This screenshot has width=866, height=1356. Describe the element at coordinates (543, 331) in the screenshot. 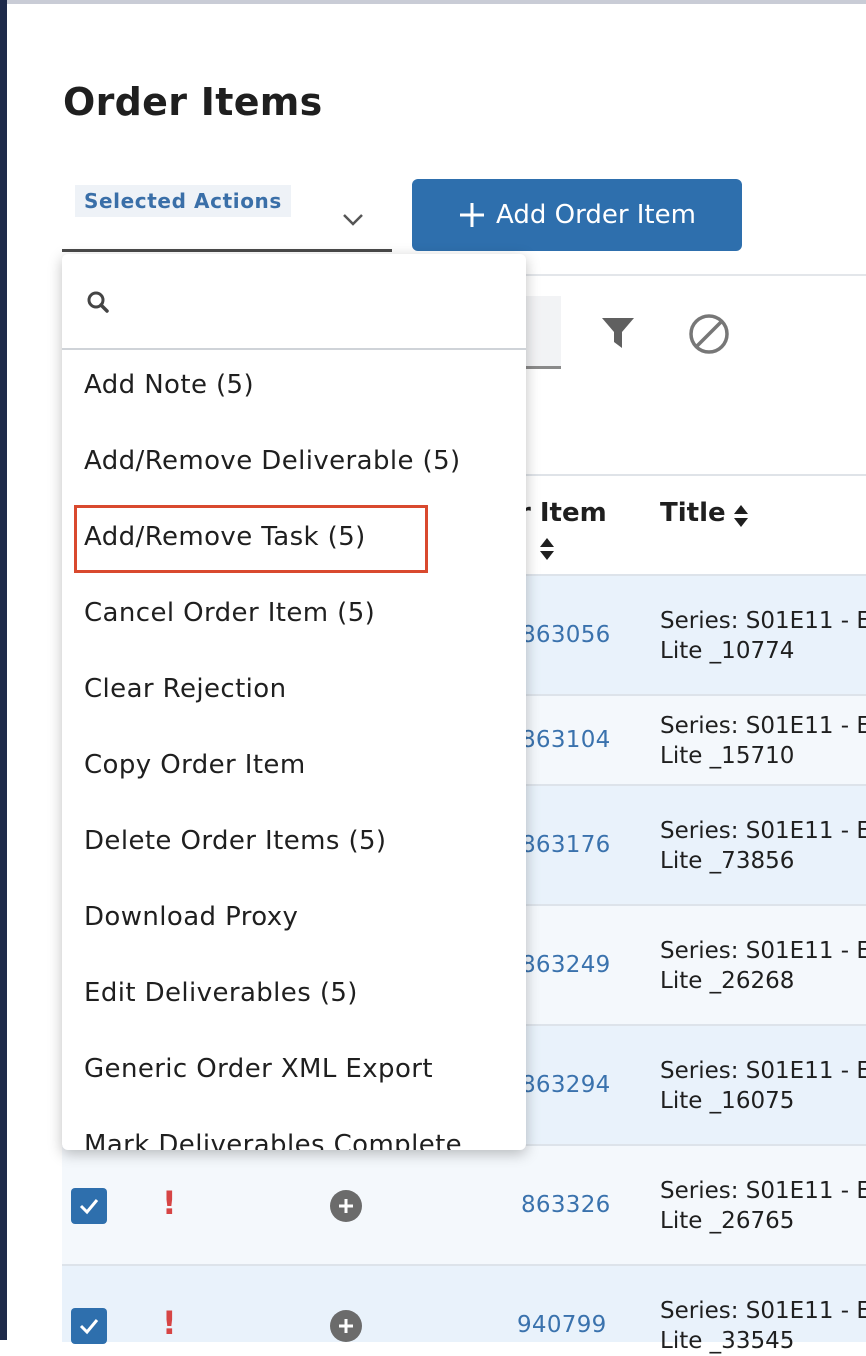

I see `table-search-field` at that location.